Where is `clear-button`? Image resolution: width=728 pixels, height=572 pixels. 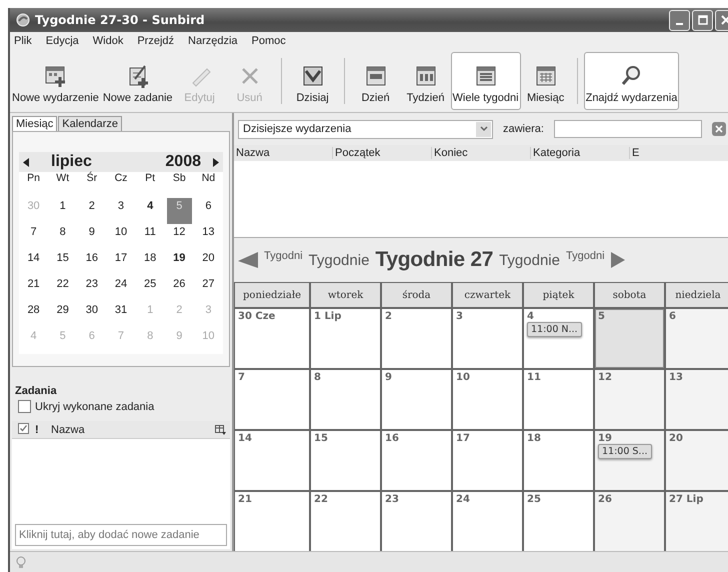 clear-button is located at coordinates (719, 129).